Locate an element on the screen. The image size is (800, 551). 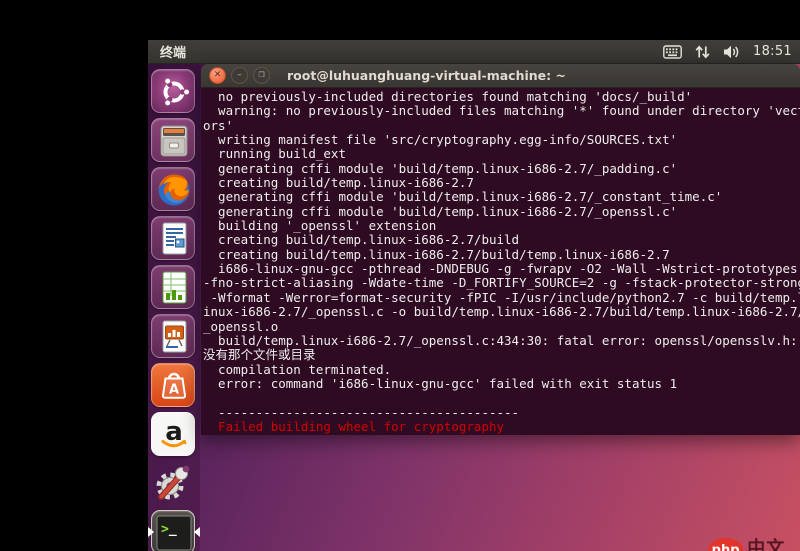
app-menu-title: 终端 is located at coordinates (173, 51).